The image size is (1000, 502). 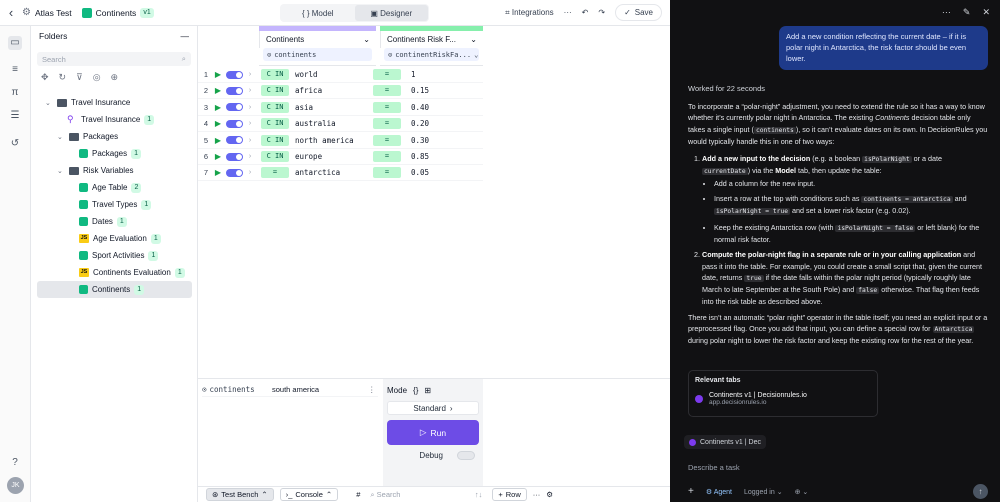 What do you see at coordinates (329, 140) in the screenshot?
I see `condition-value: north america` at bounding box center [329, 140].